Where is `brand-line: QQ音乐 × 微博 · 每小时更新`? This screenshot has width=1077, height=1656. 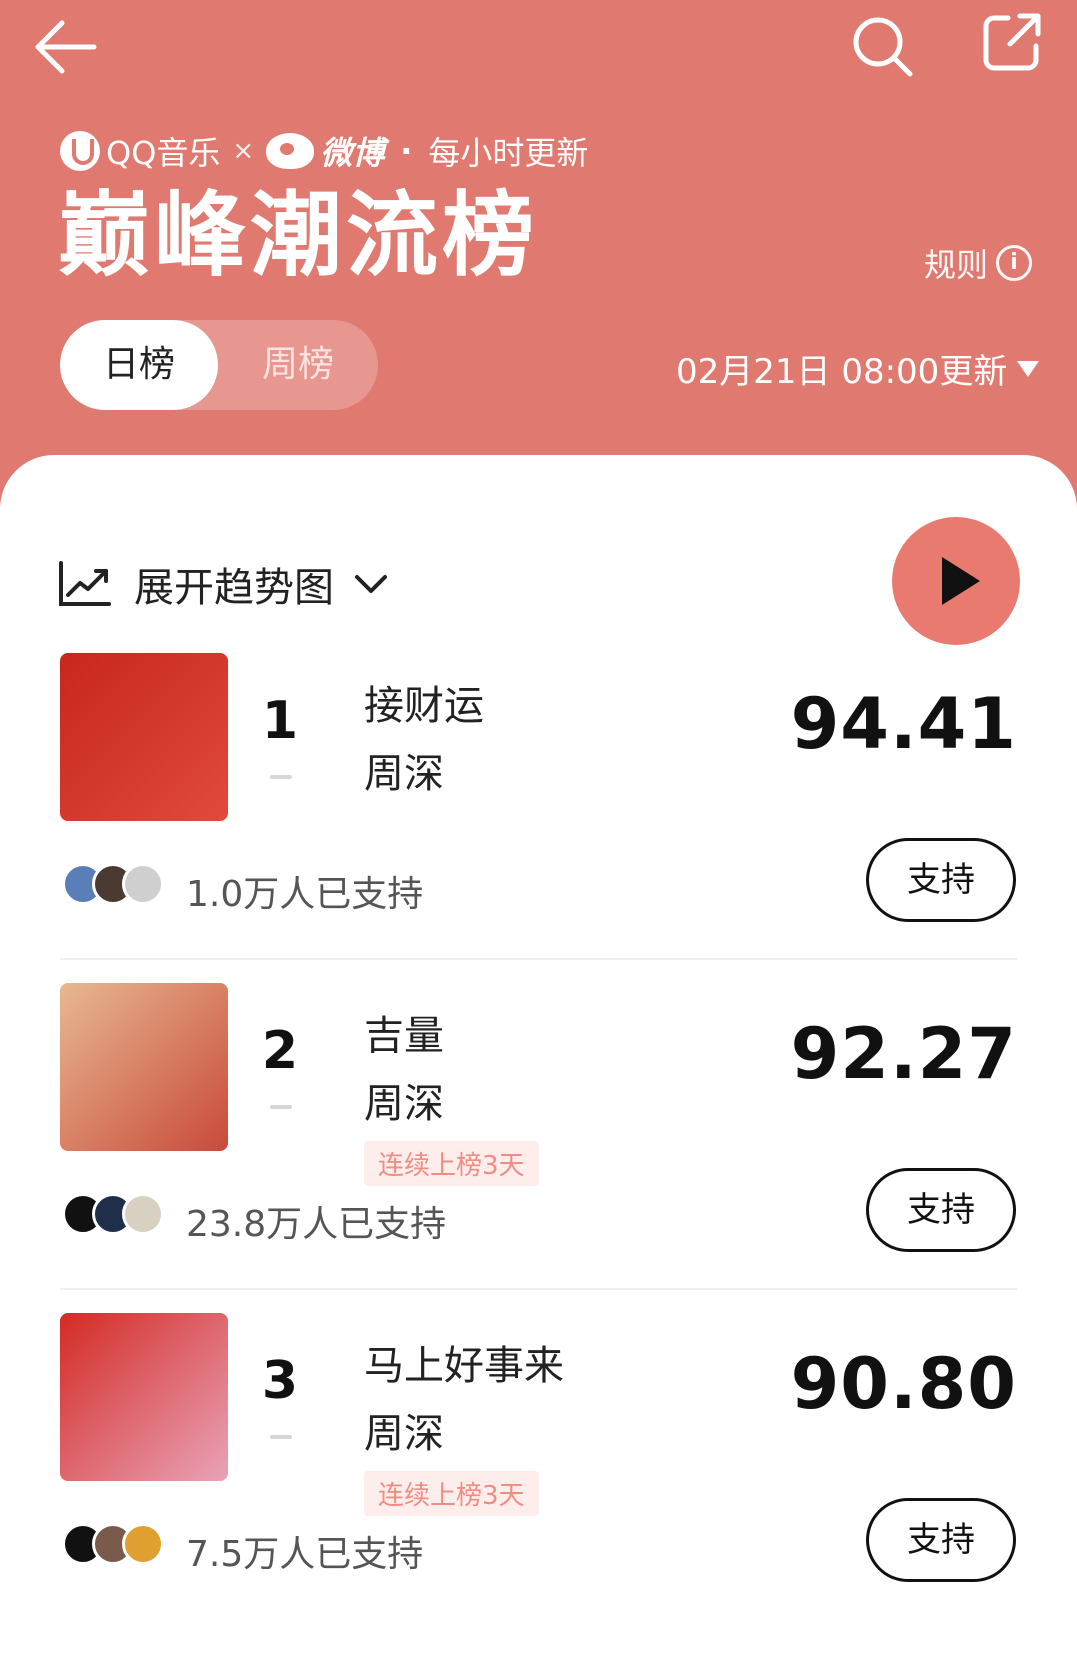
brand-line: QQ音乐 × 微博 · 每小时更新 is located at coordinates (324, 151).